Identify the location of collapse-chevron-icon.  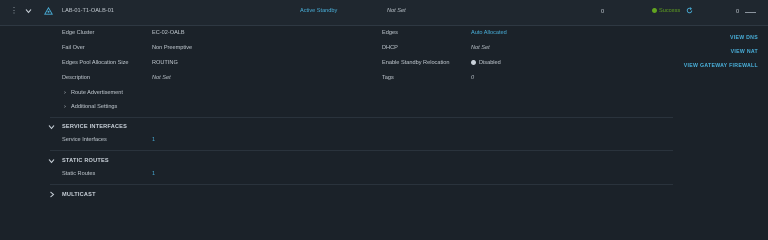
(28, 11).